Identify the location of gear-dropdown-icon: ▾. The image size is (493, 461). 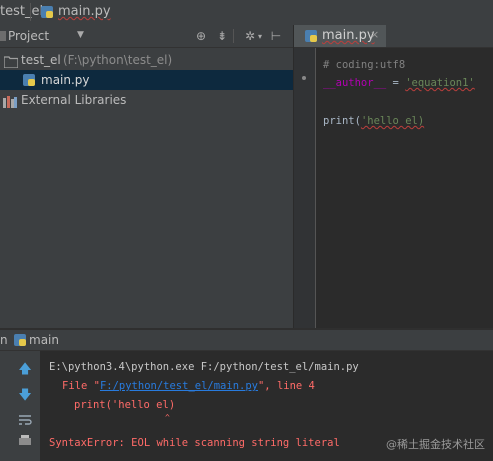
(260, 36).